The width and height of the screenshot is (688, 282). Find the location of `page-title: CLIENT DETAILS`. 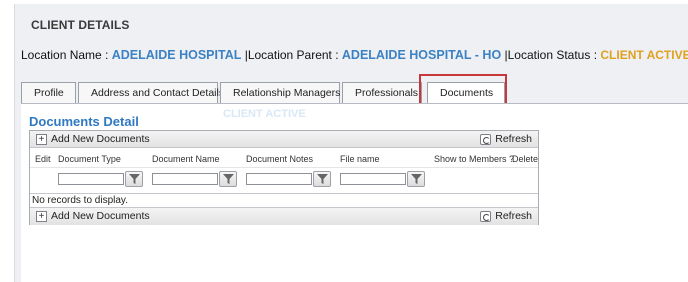

page-title: CLIENT DETAILS is located at coordinates (80, 25).